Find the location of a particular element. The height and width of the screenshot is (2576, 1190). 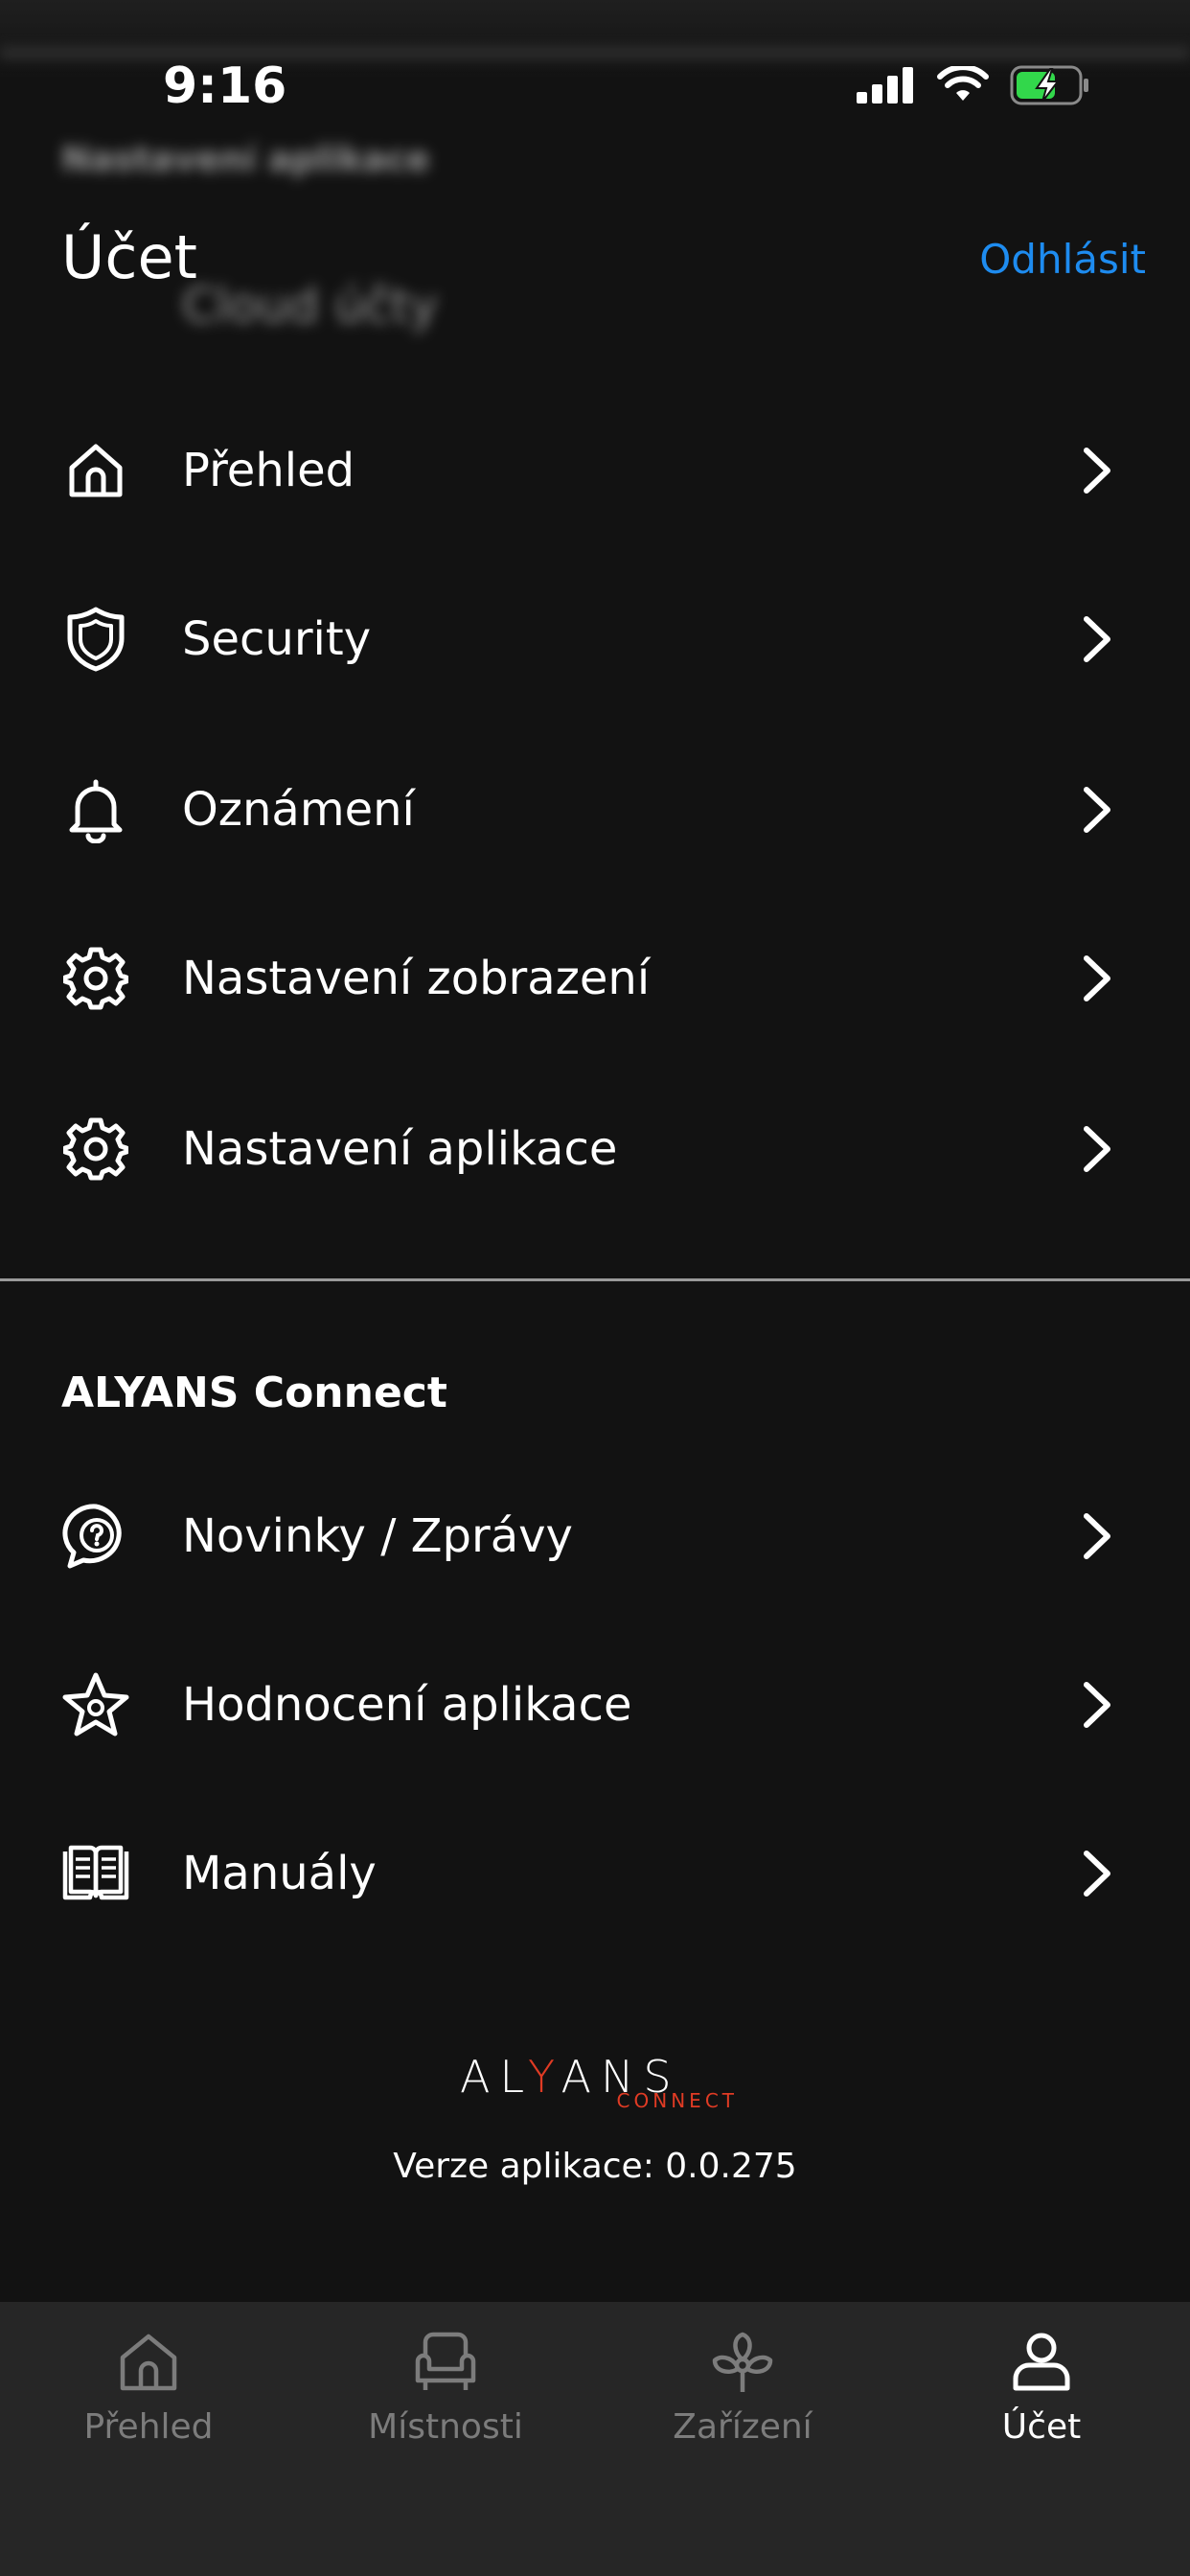

menu-item-label: Nastavení zobrazení is located at coordinates (417, 978).